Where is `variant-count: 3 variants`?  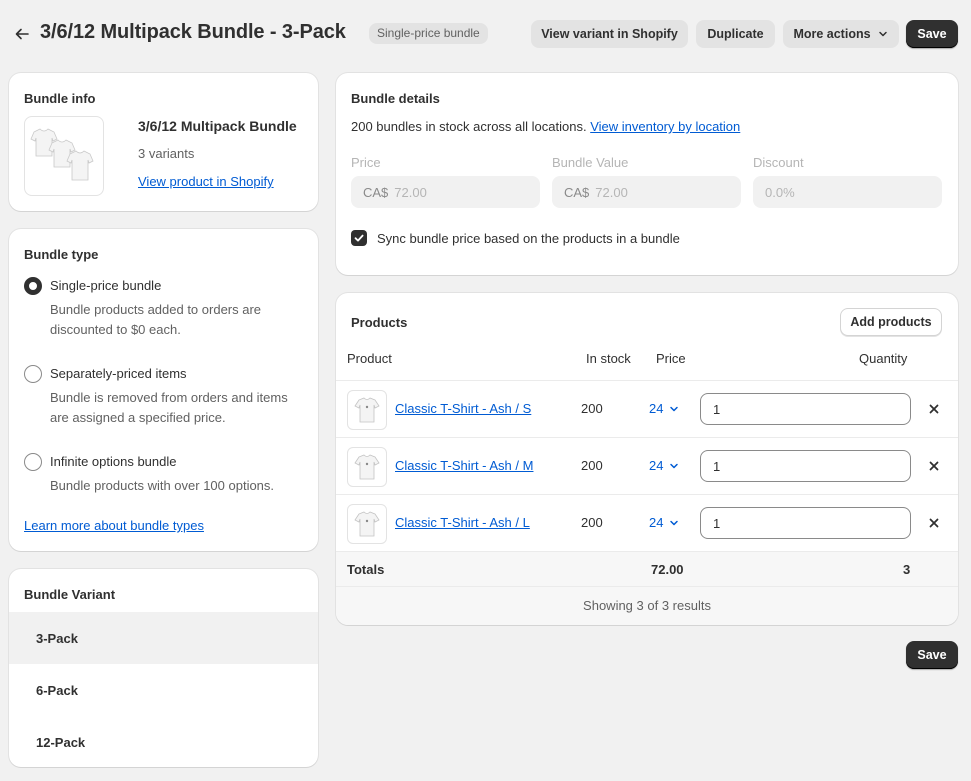
variant-count: 3 variants is located at coordinates (166, 153).